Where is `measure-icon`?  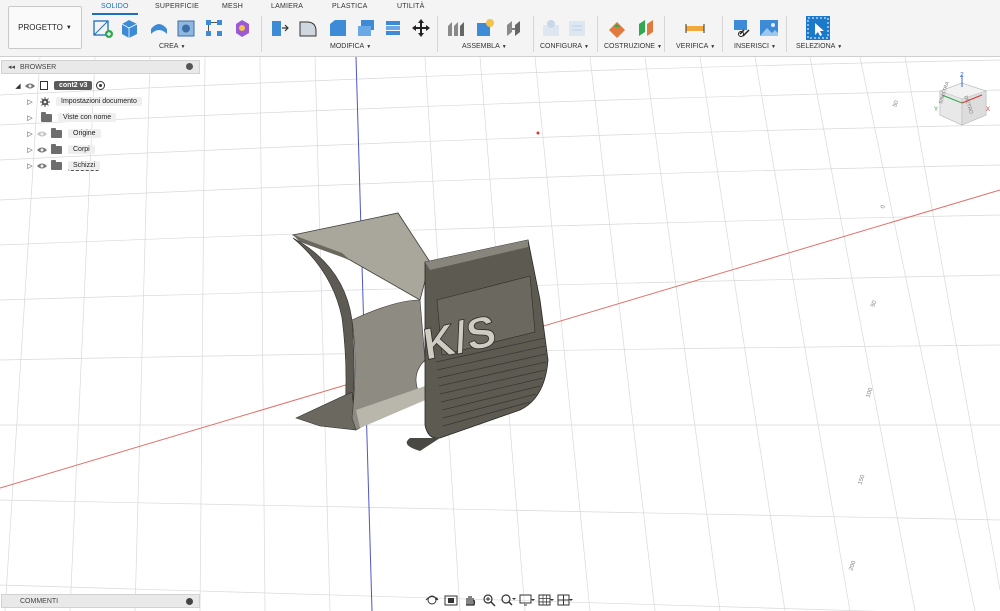
measure-icon is located at coordinates (695, 28).